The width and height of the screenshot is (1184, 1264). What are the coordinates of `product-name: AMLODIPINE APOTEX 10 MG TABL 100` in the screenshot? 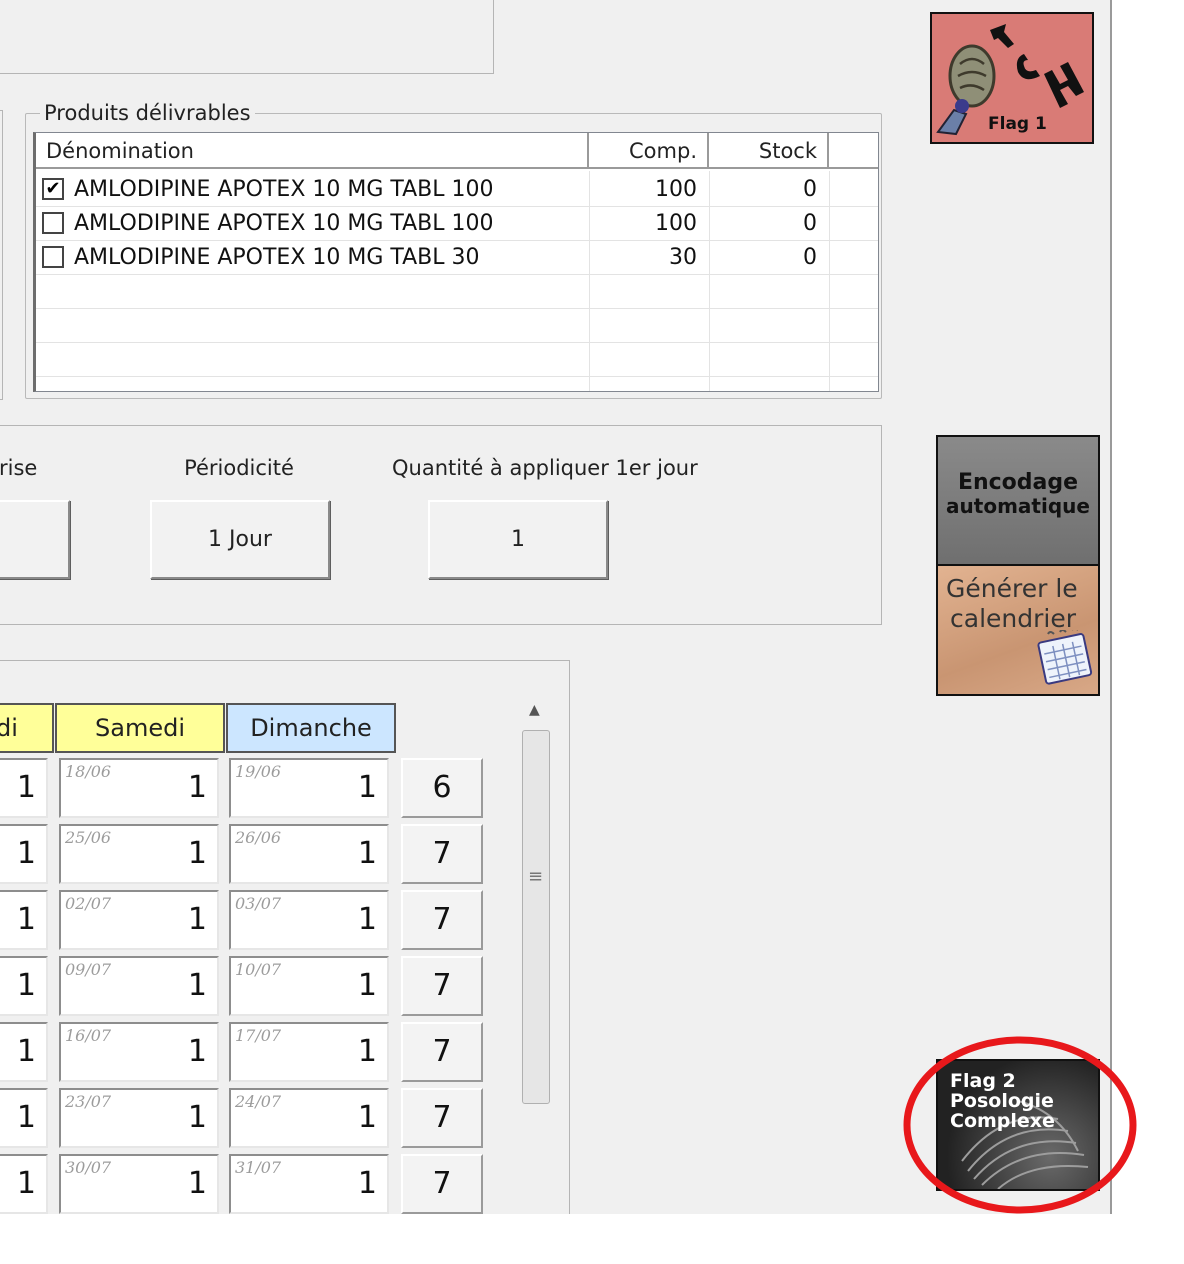 It's located at (284, 189).